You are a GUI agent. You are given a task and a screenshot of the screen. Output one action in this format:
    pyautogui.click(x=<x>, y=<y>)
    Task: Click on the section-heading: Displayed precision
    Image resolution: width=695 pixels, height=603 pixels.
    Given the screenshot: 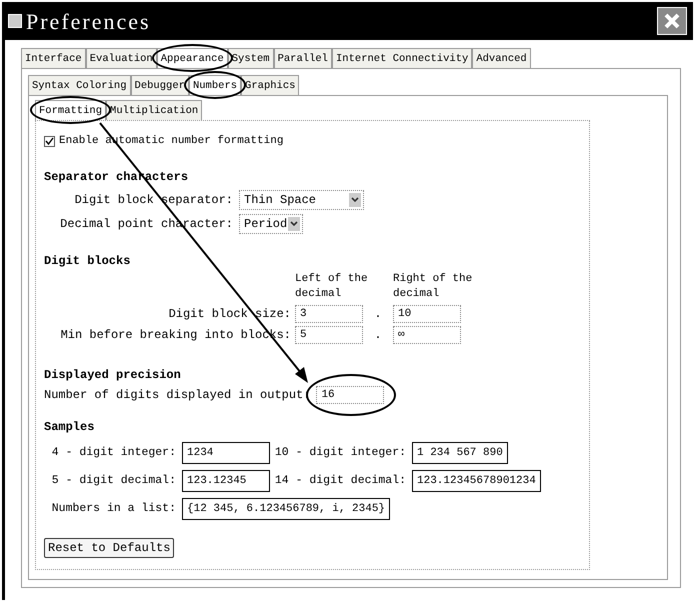 What is the action you would take?
    pyautogui.click(x=113, y=375)
    